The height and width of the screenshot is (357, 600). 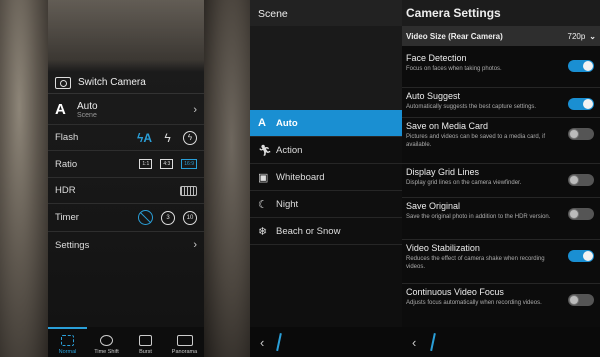 What do you see at coordinates (167, 138) in the screenshot?
I see `flash-on-icon: ϟ` at bounding box center [167, 138].